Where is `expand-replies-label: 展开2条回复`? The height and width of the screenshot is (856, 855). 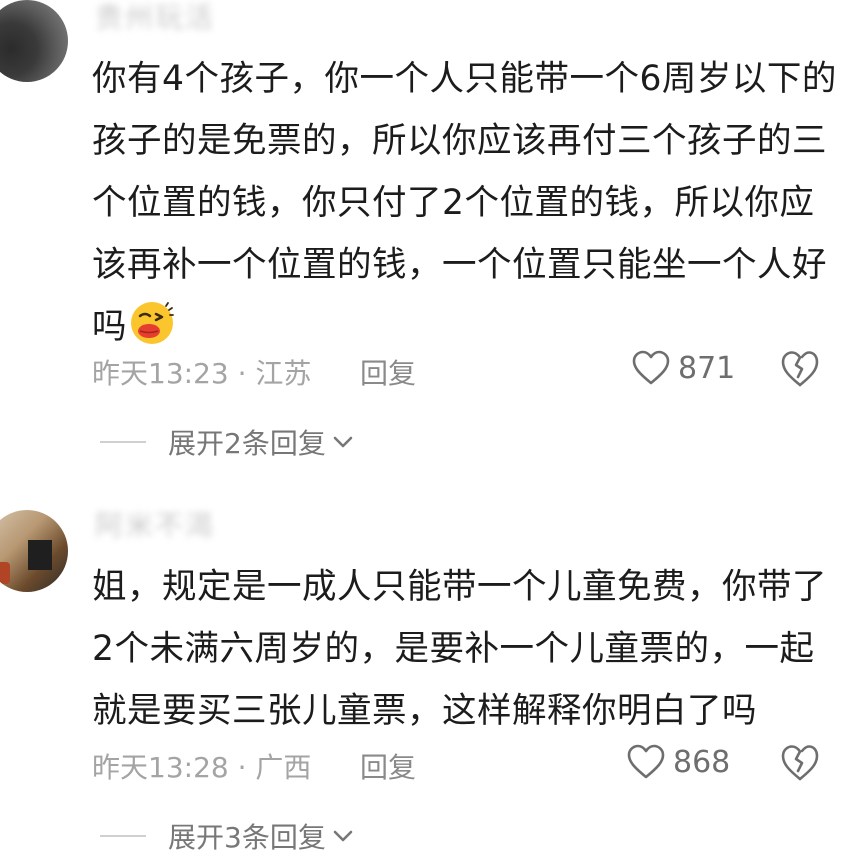 expand-replies-label: 展开2条回复 is located at coordinates (247, 443).